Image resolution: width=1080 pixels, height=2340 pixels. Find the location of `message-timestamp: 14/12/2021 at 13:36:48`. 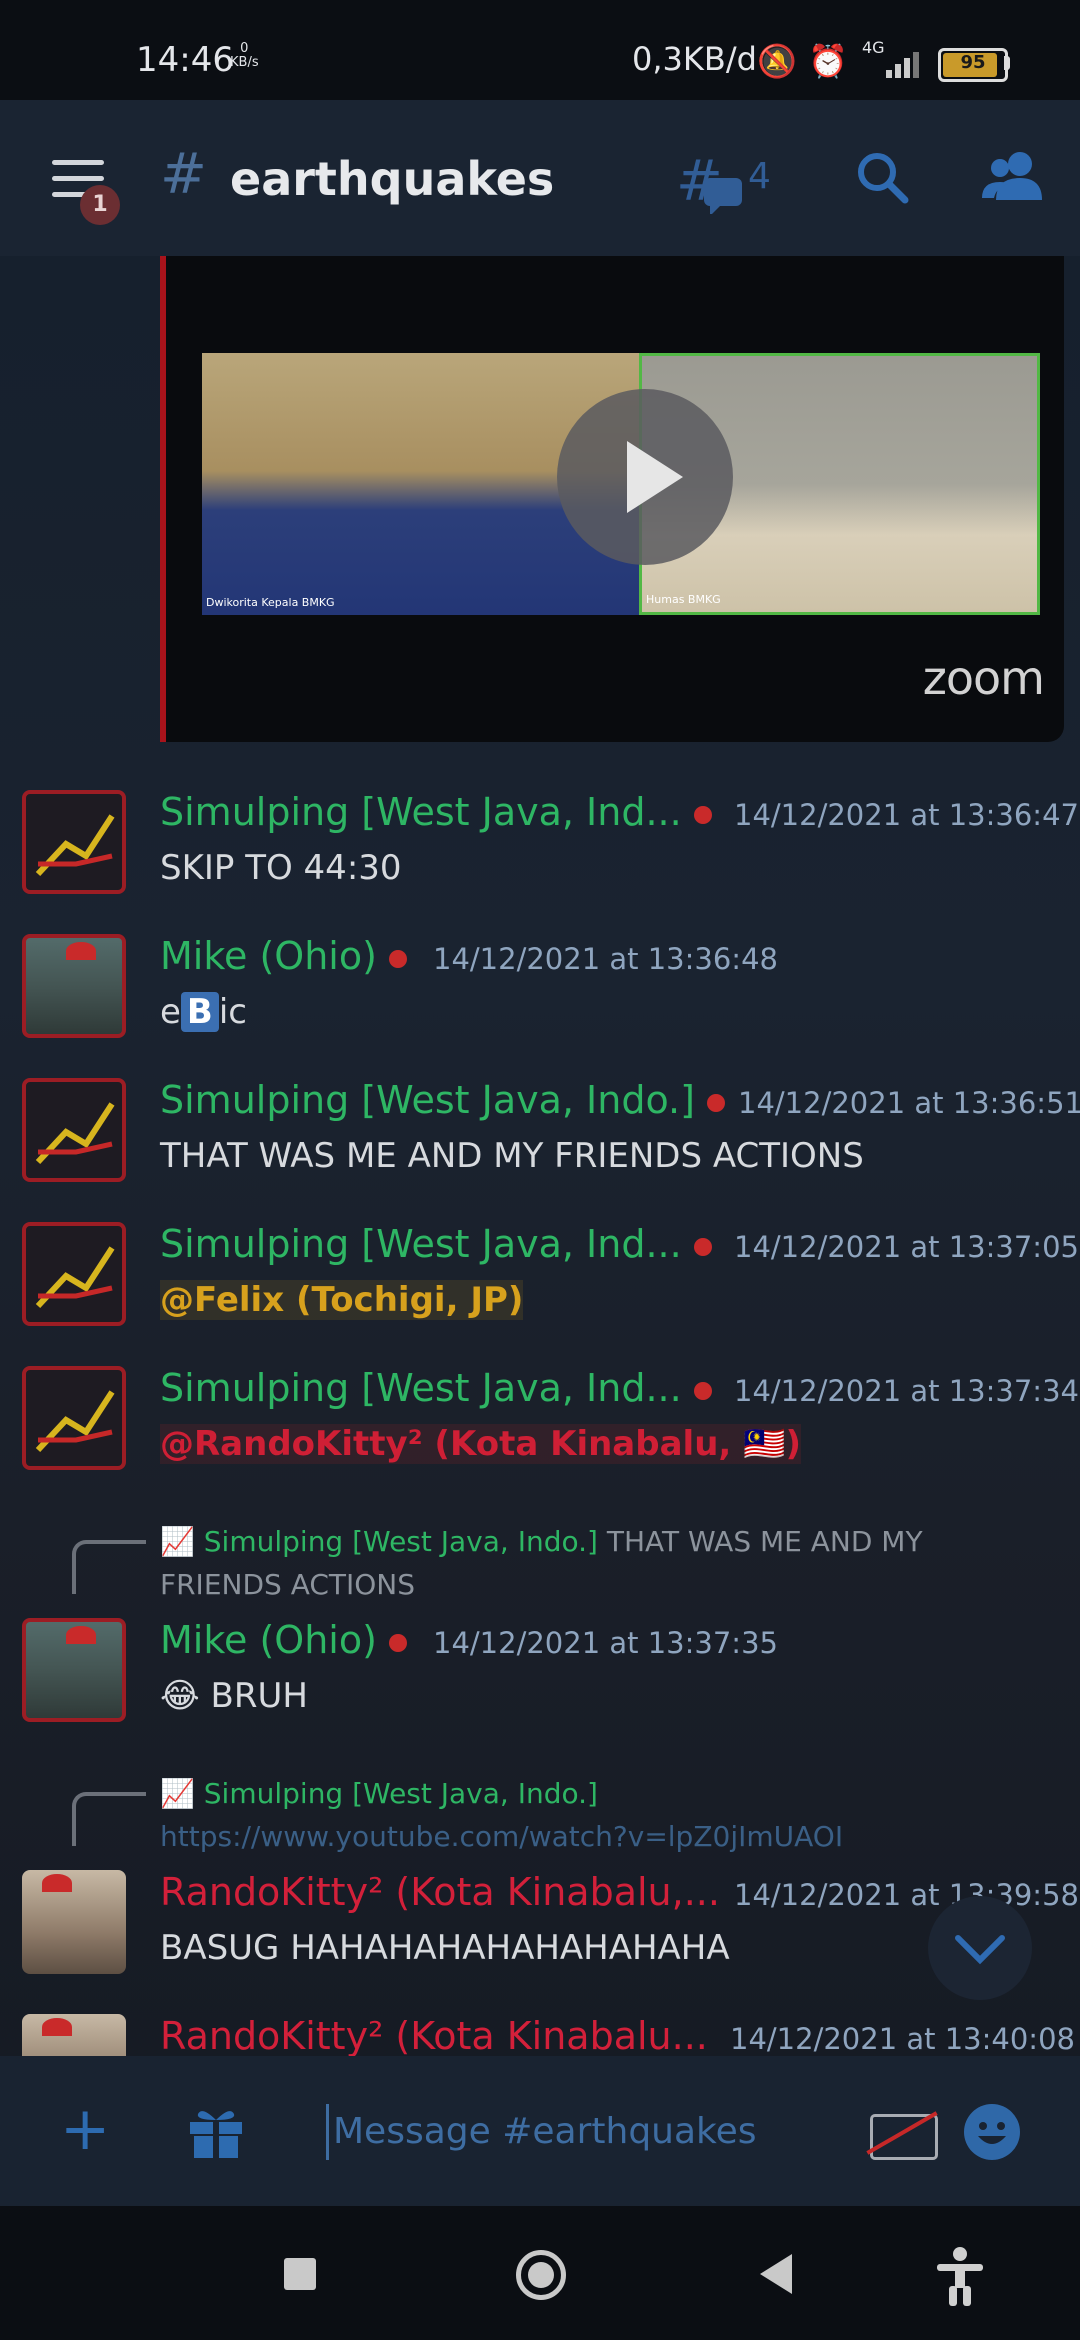

message-timestamp: 14/12/2021 at 13:36:48 is located at coordinates (605, 959).